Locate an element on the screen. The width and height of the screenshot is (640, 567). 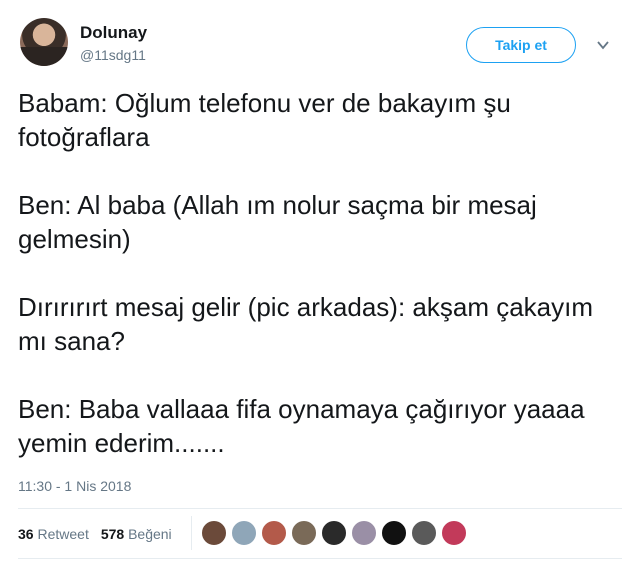
like-label: Beğeni is located at coordinates (150, 534).